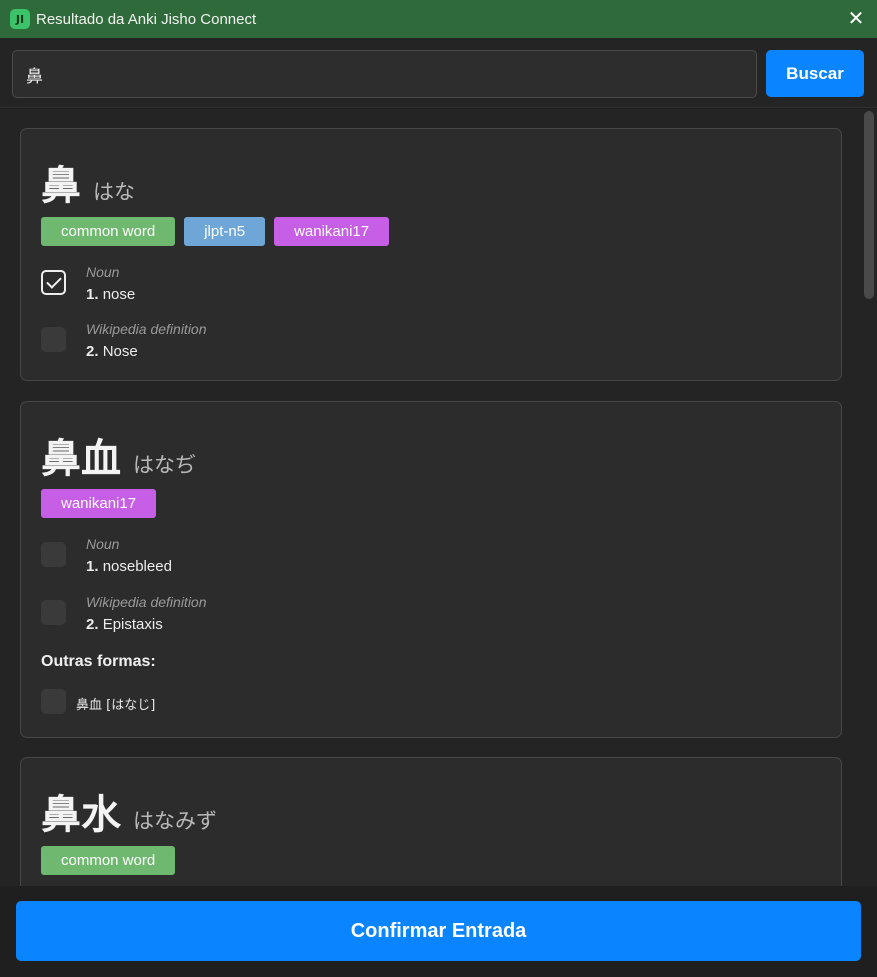  What do you see at coordinates (241, 702) in the screenshot?
I see `other-form-item: 鼻血 [はなじ]` at bounding box center [241, 702].